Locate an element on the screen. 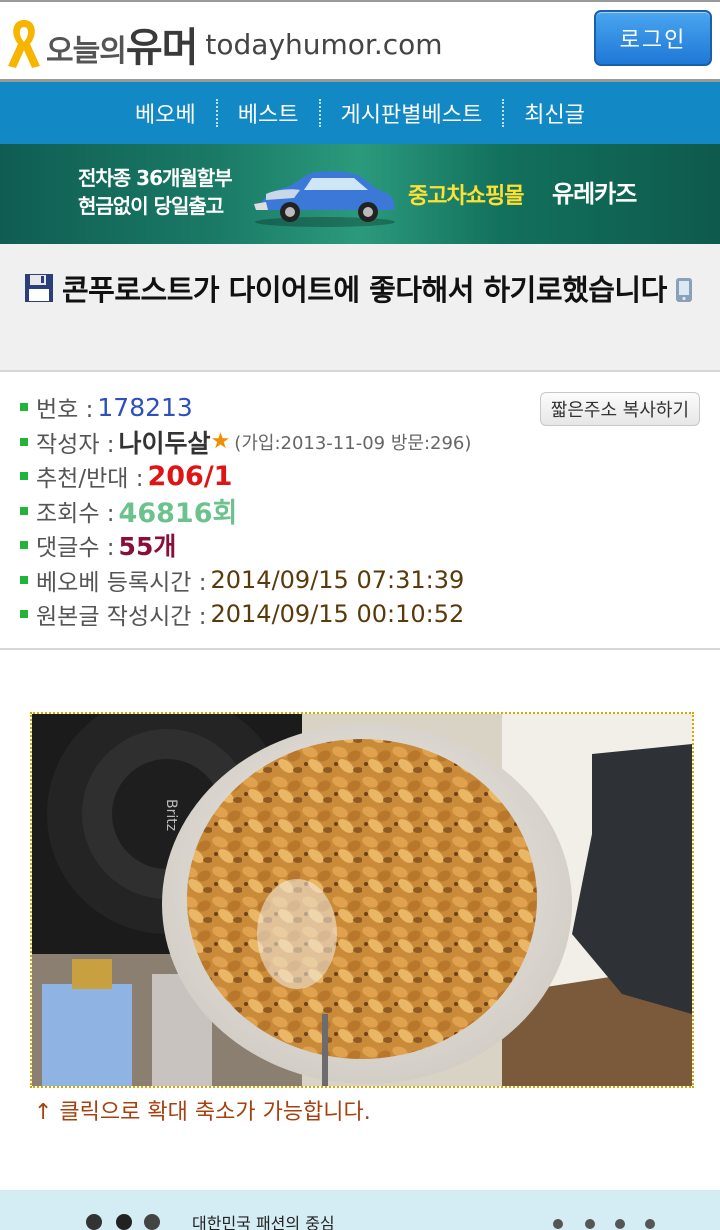 The image size is (720, 1230). post-title-block: 콘푸로스트가 다이어트에 좋다해서 하기로했습니다 is located at coordinates (360, 308).